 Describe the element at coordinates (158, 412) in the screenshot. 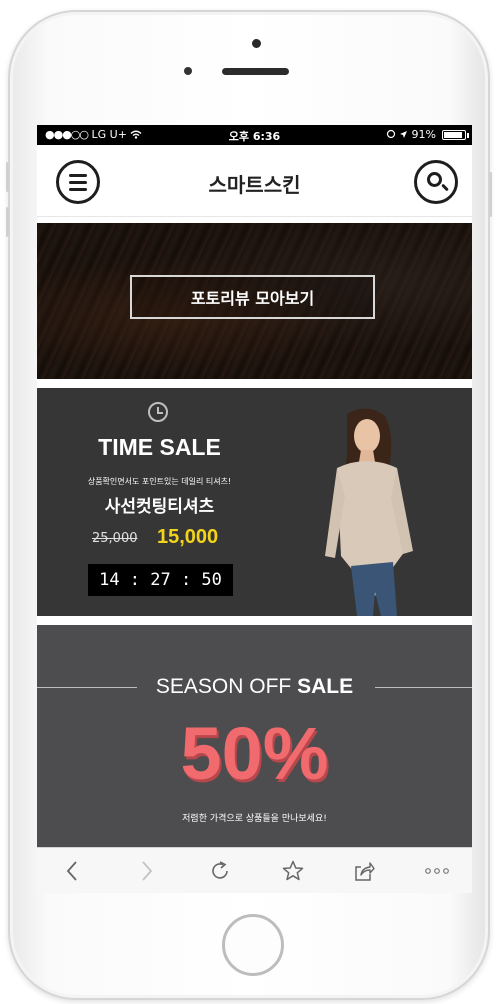

I see `clock-icon` at that location.